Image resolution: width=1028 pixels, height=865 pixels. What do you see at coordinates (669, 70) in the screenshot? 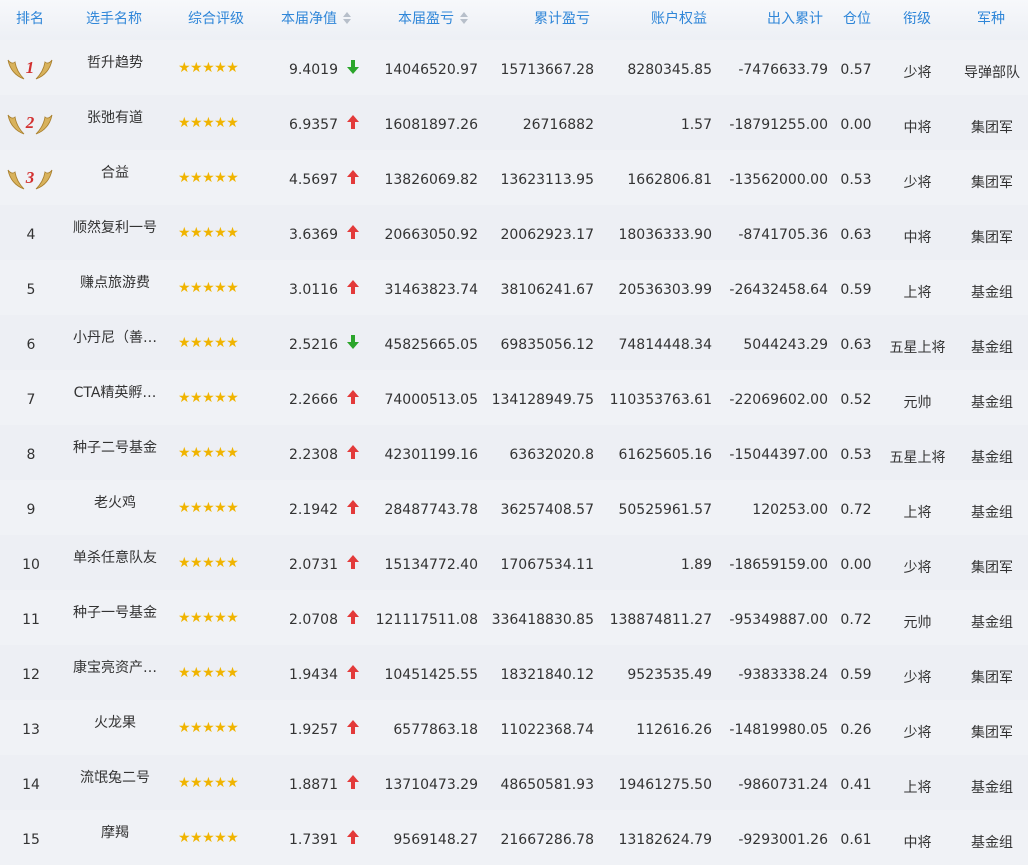
I see `equity-value: 8280345.85` at bounding box center [669, 70].